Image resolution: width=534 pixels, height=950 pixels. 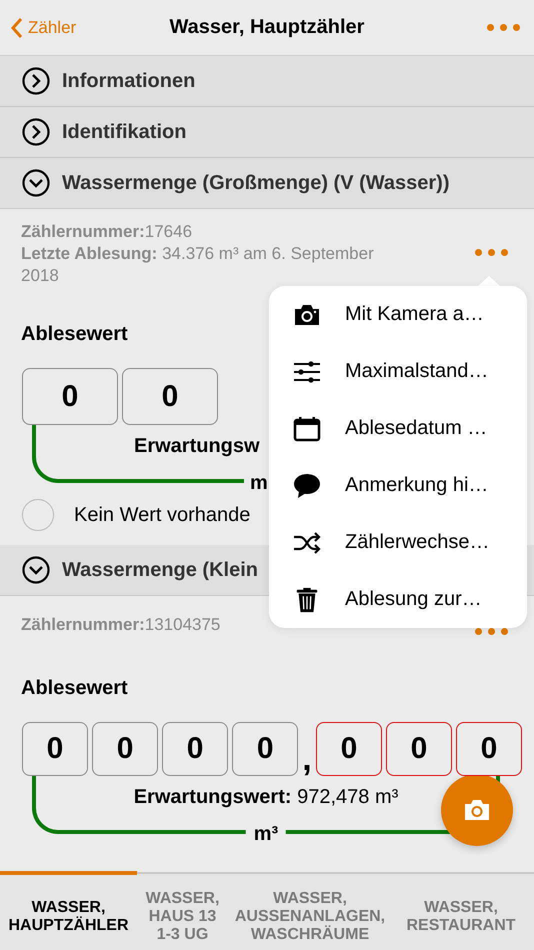 I want to click on meter-info-text: Zählernummer:13104375, so click(x=120, y=625).